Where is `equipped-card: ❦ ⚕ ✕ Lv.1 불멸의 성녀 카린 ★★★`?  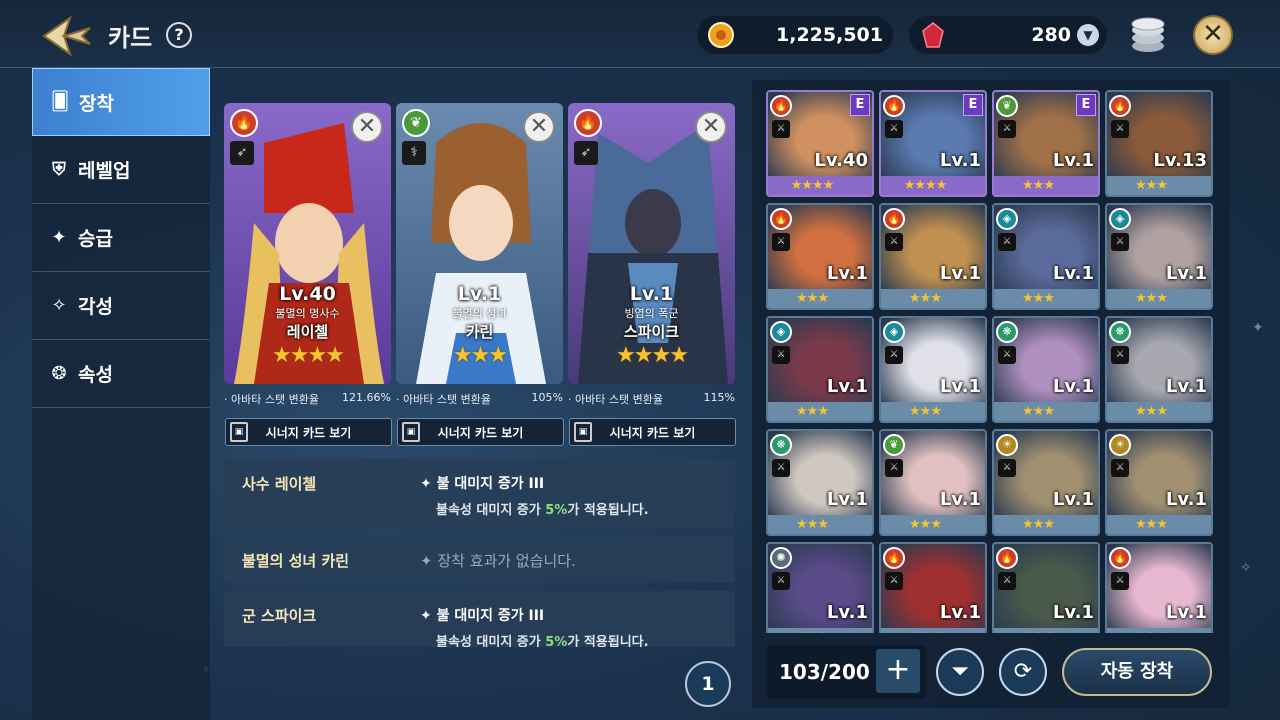 equipped-card: ❦ ⚕ ✕ Lv.1 불멸의 성녀 카린 ★★★ is located at coordinates (479, 243).